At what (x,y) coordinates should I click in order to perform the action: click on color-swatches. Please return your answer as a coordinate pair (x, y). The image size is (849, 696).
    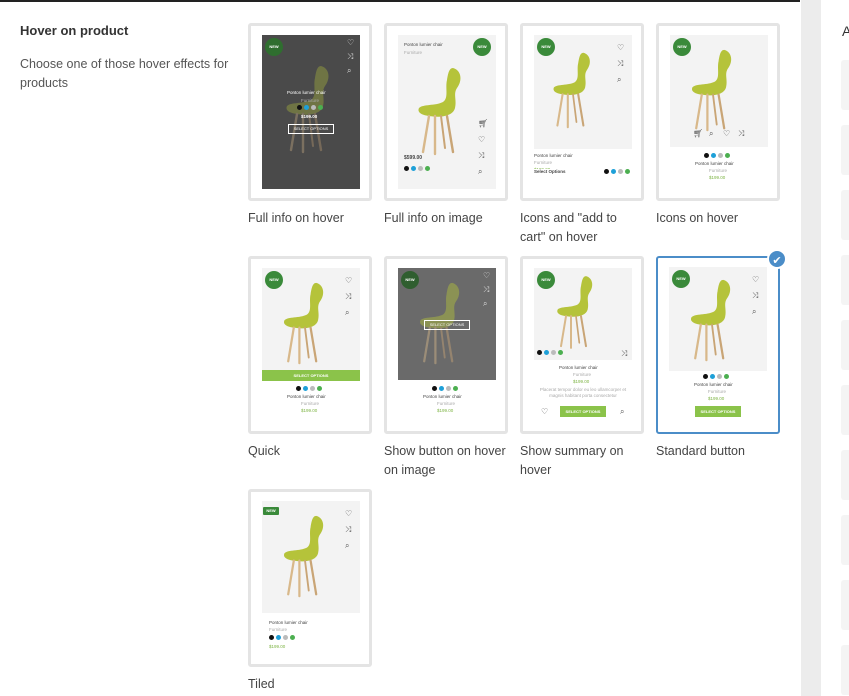
    Looking at the image, I should click on (716, 376).